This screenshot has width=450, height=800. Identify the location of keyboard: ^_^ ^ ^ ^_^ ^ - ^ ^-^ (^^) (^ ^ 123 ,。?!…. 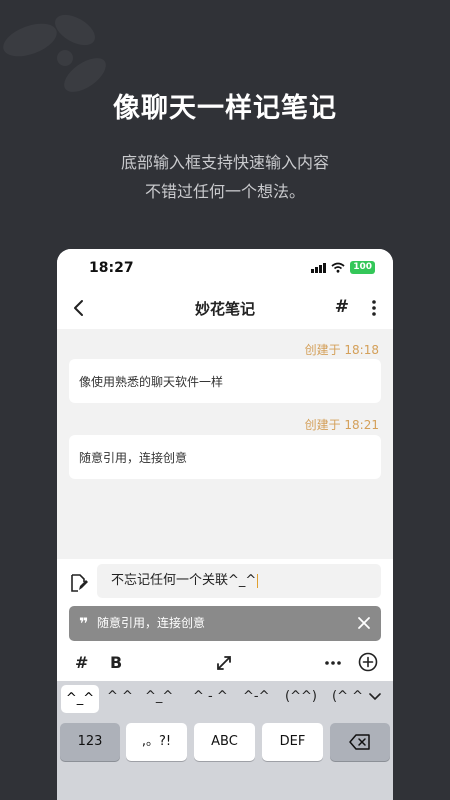
(225, 740).